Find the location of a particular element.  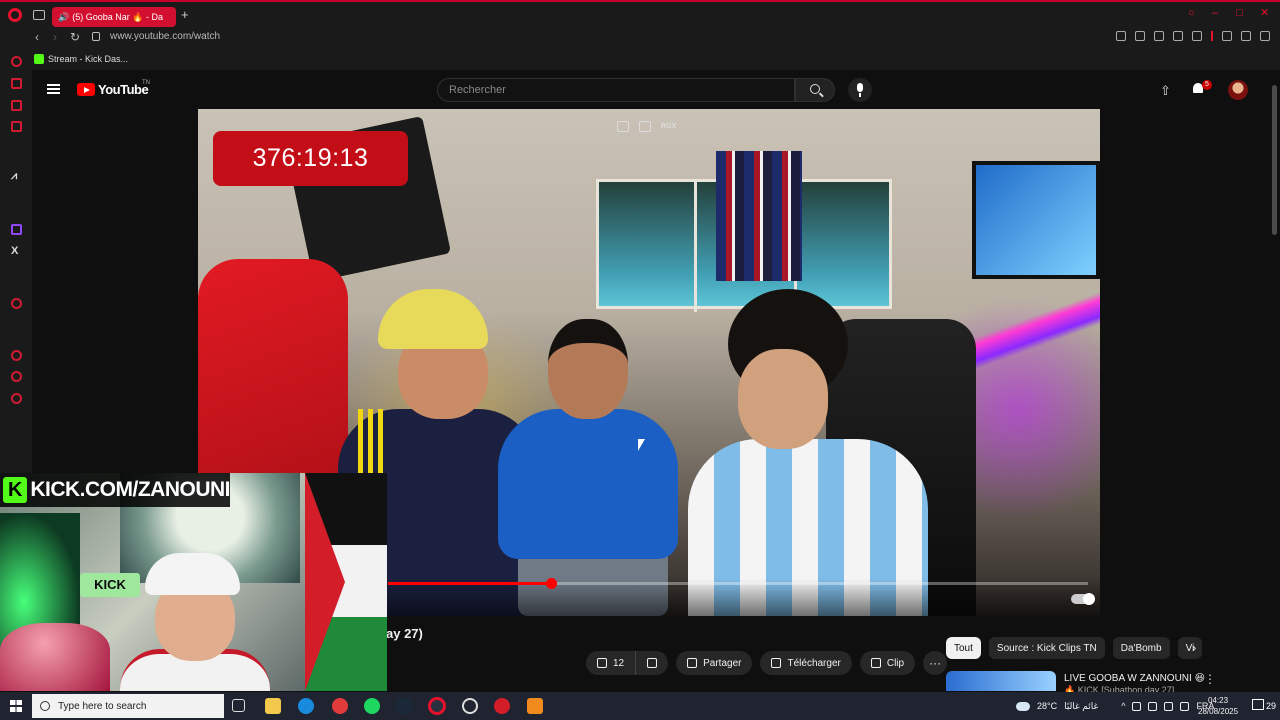

back-button: ‹ is located at coordinates (37, 37).